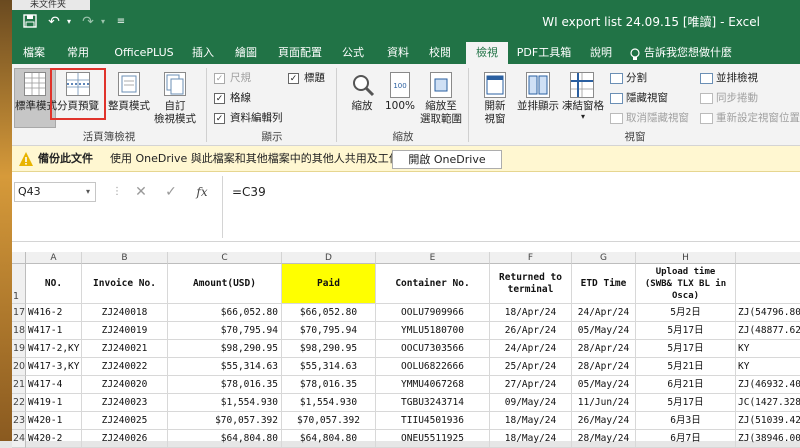 The width and height of the screenshot is (800, 448). I want to click on column-header-d: D, so click(329, 258).